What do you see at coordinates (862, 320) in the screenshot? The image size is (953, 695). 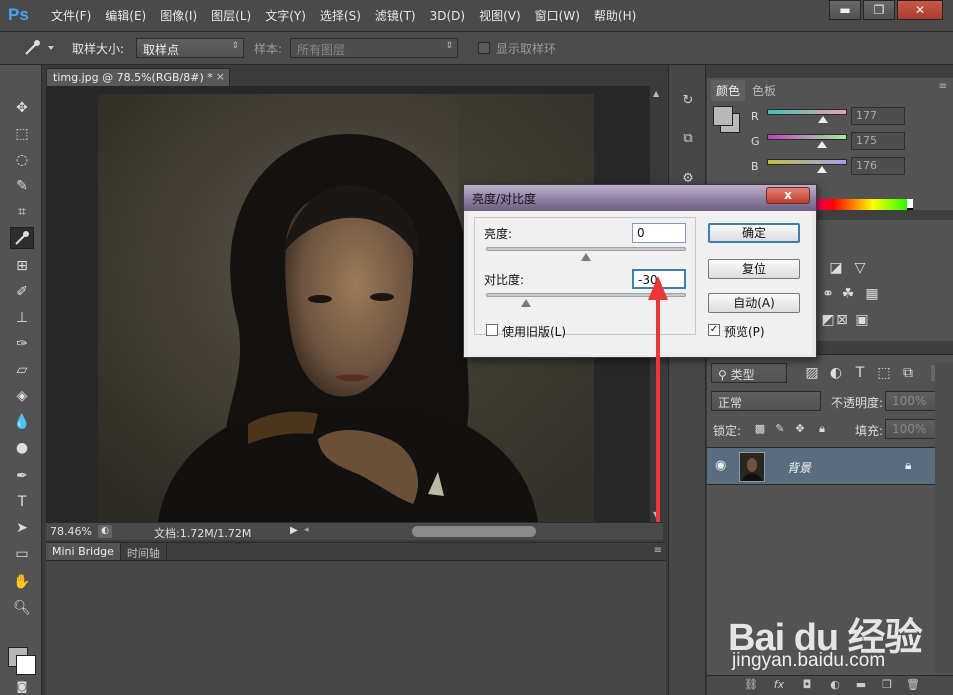 I see `gradient-map-icon: ▣` at bounding box center [862, 320].